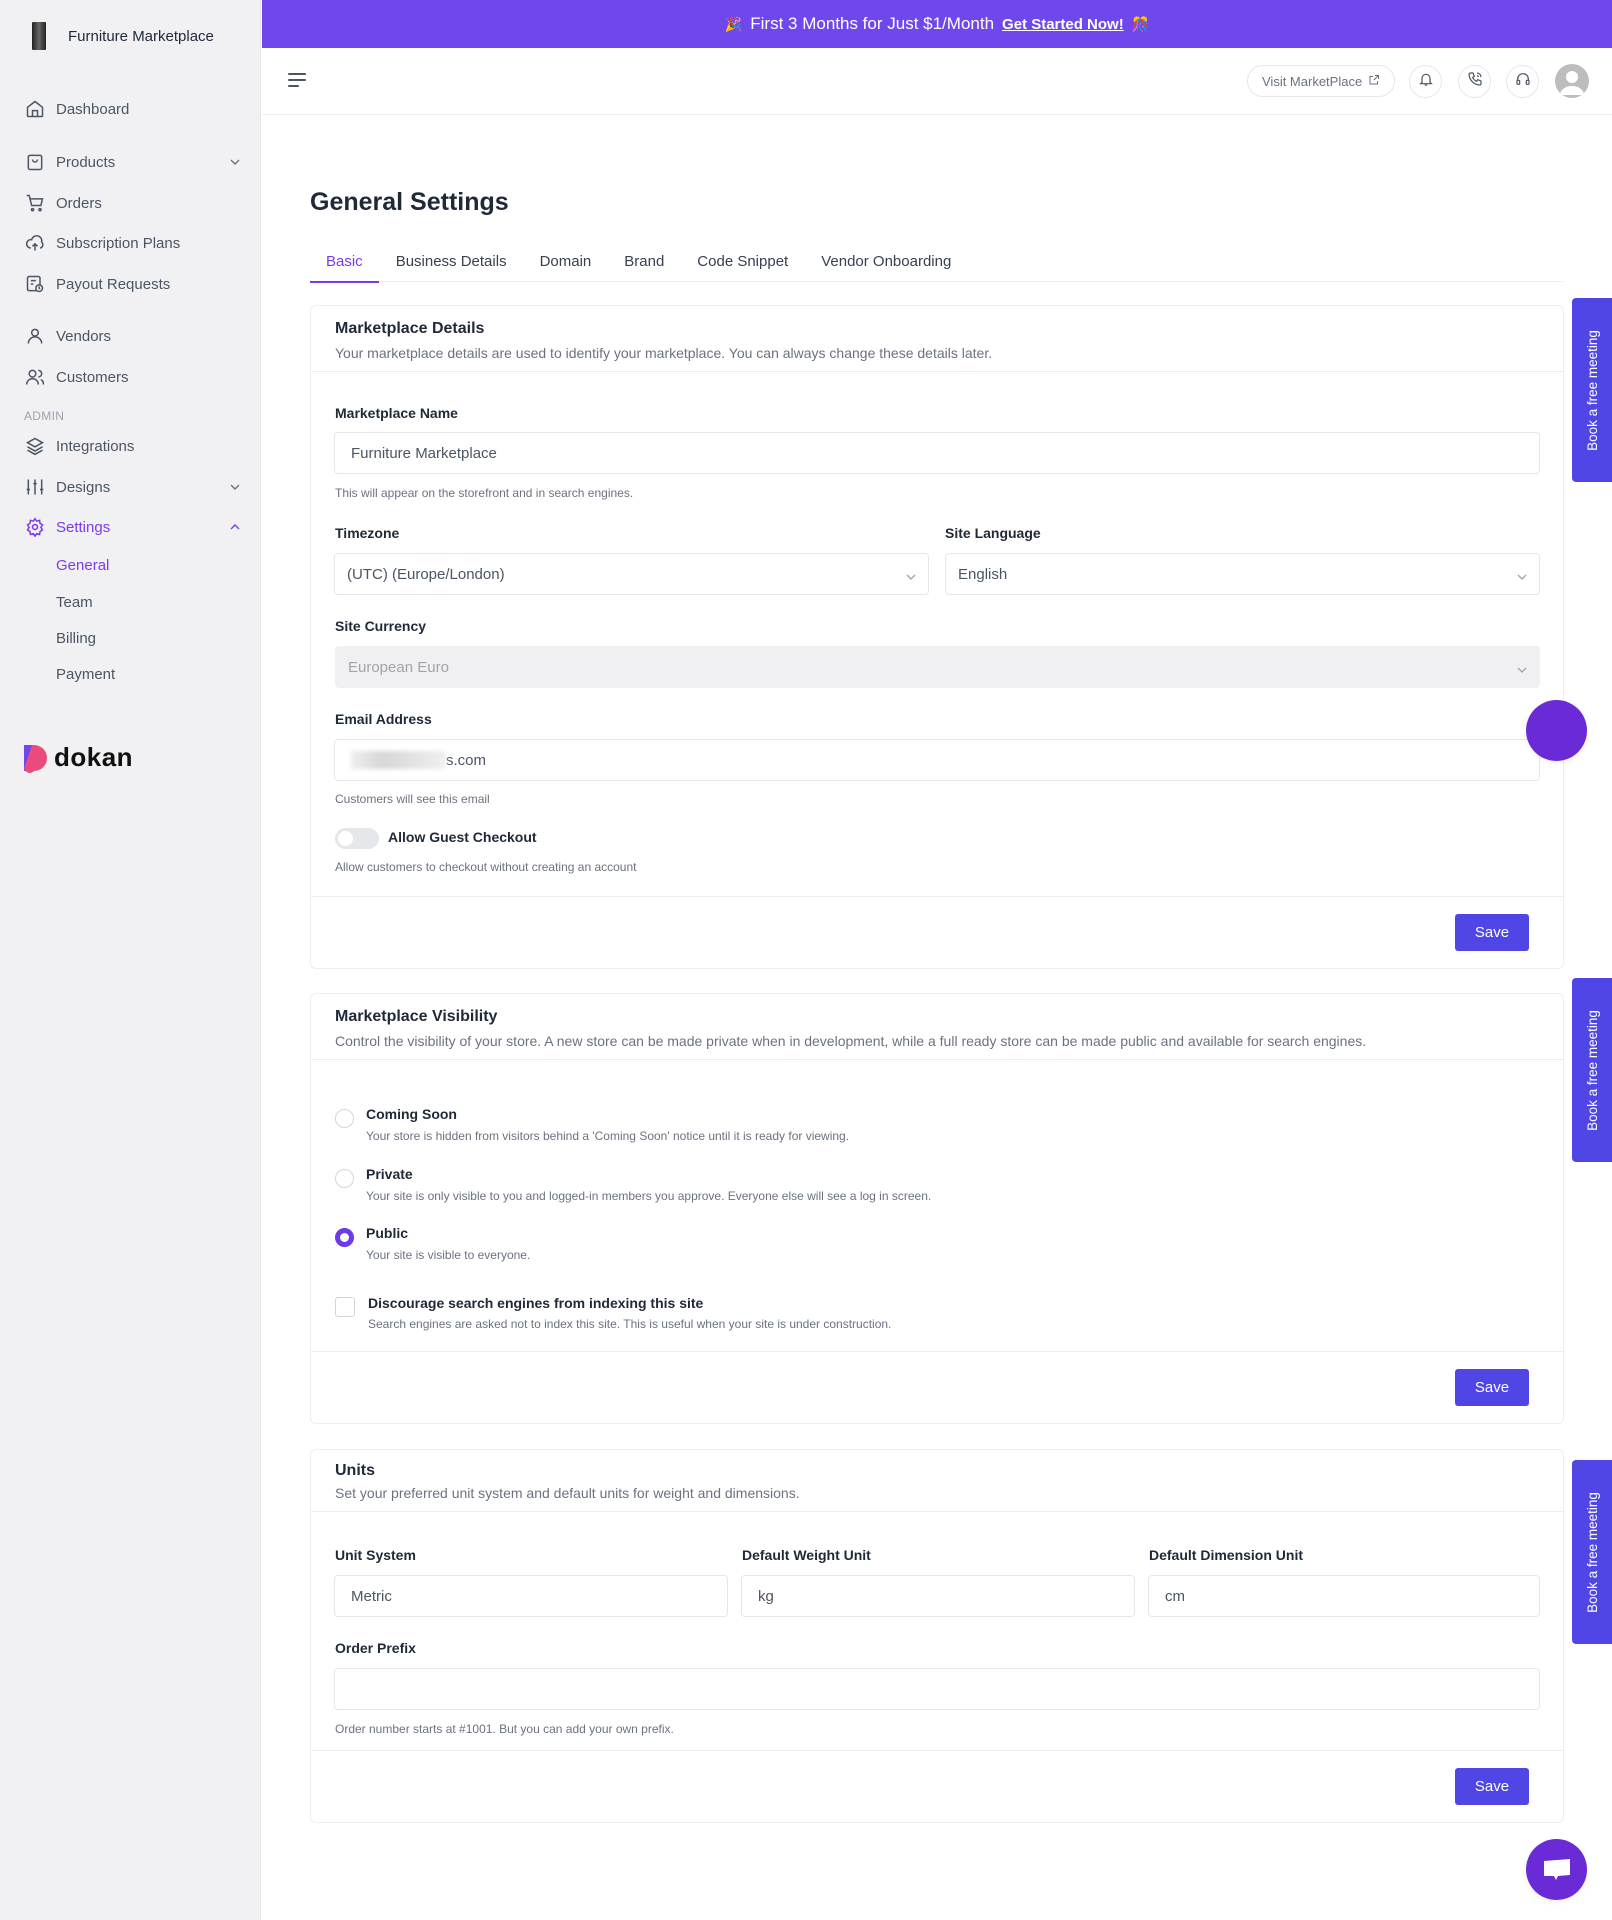 The height and width of the screenshot is (1920, 1612). I want to click on card-title: Marketplace Visibility, so click(416, 1016).